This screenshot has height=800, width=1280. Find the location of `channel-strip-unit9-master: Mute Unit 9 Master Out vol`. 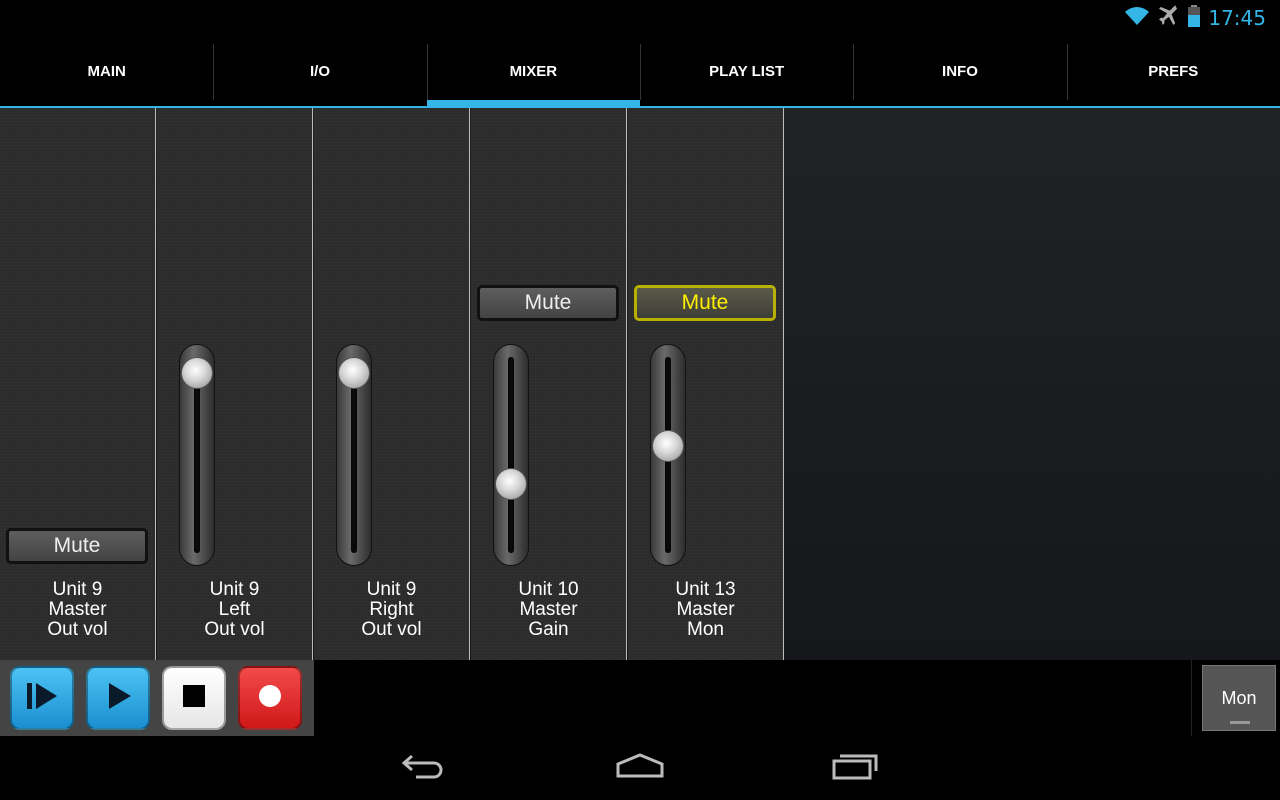

channel-strip-unit9-master: Mute Unit 9 Master Out vol is located at coordinates (78, 384).